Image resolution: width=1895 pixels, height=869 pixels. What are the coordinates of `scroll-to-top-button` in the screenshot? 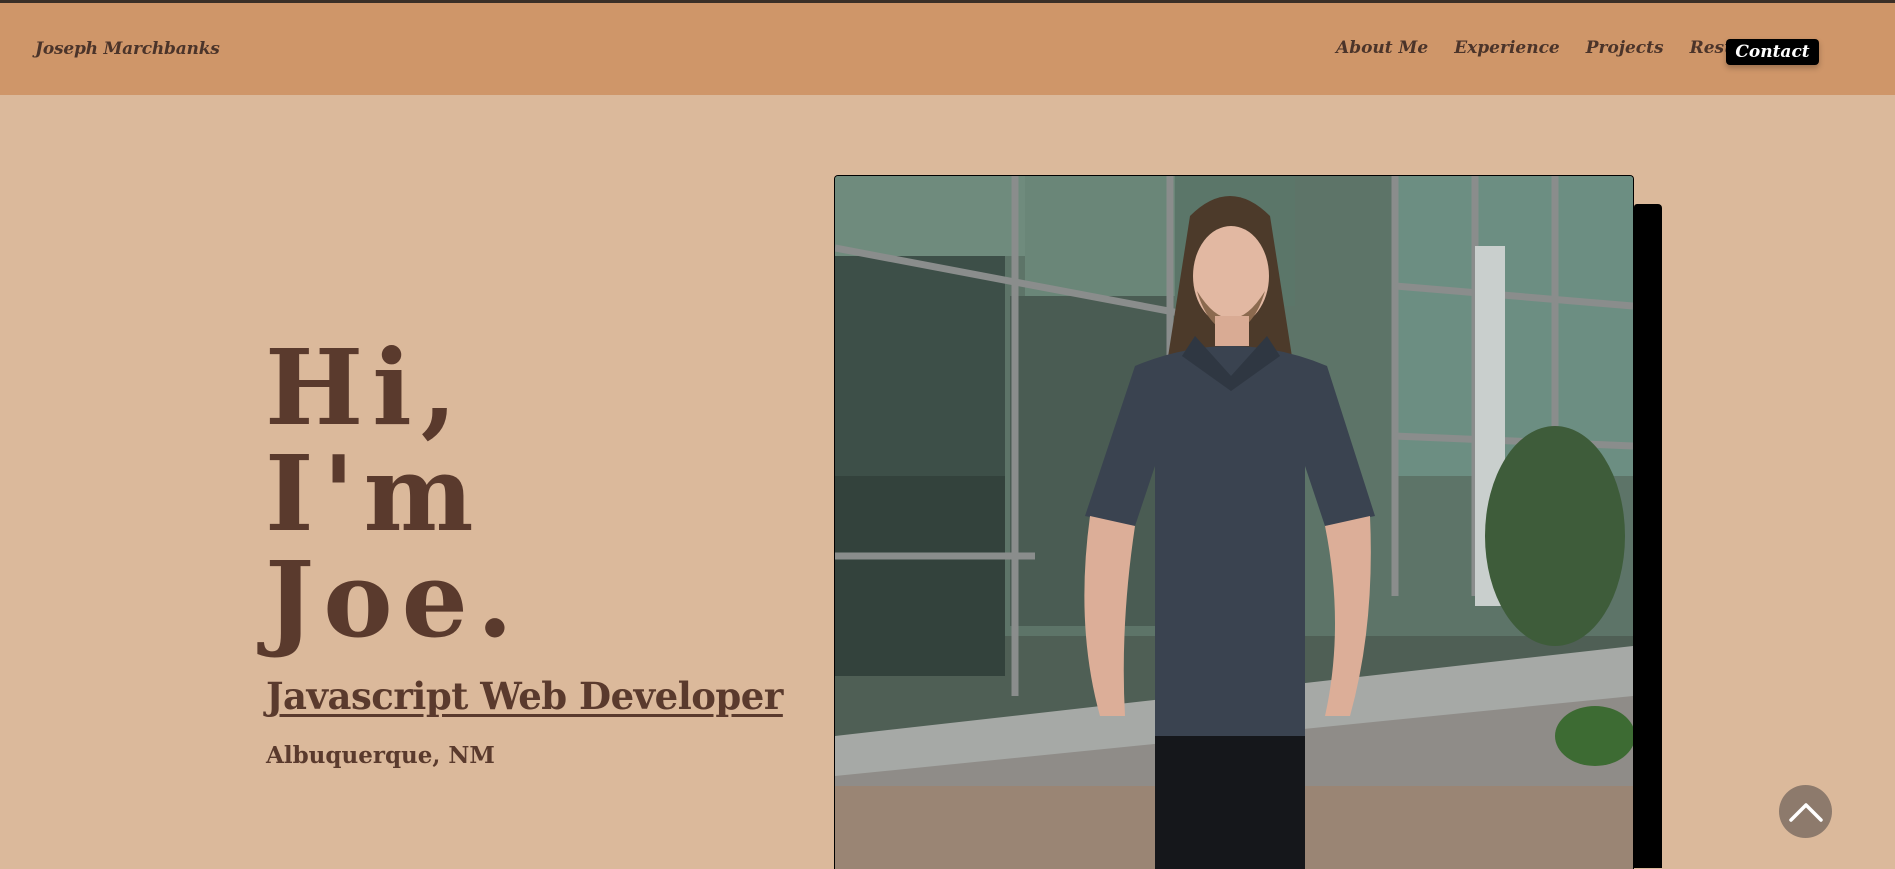 It's located at (1805, 811).